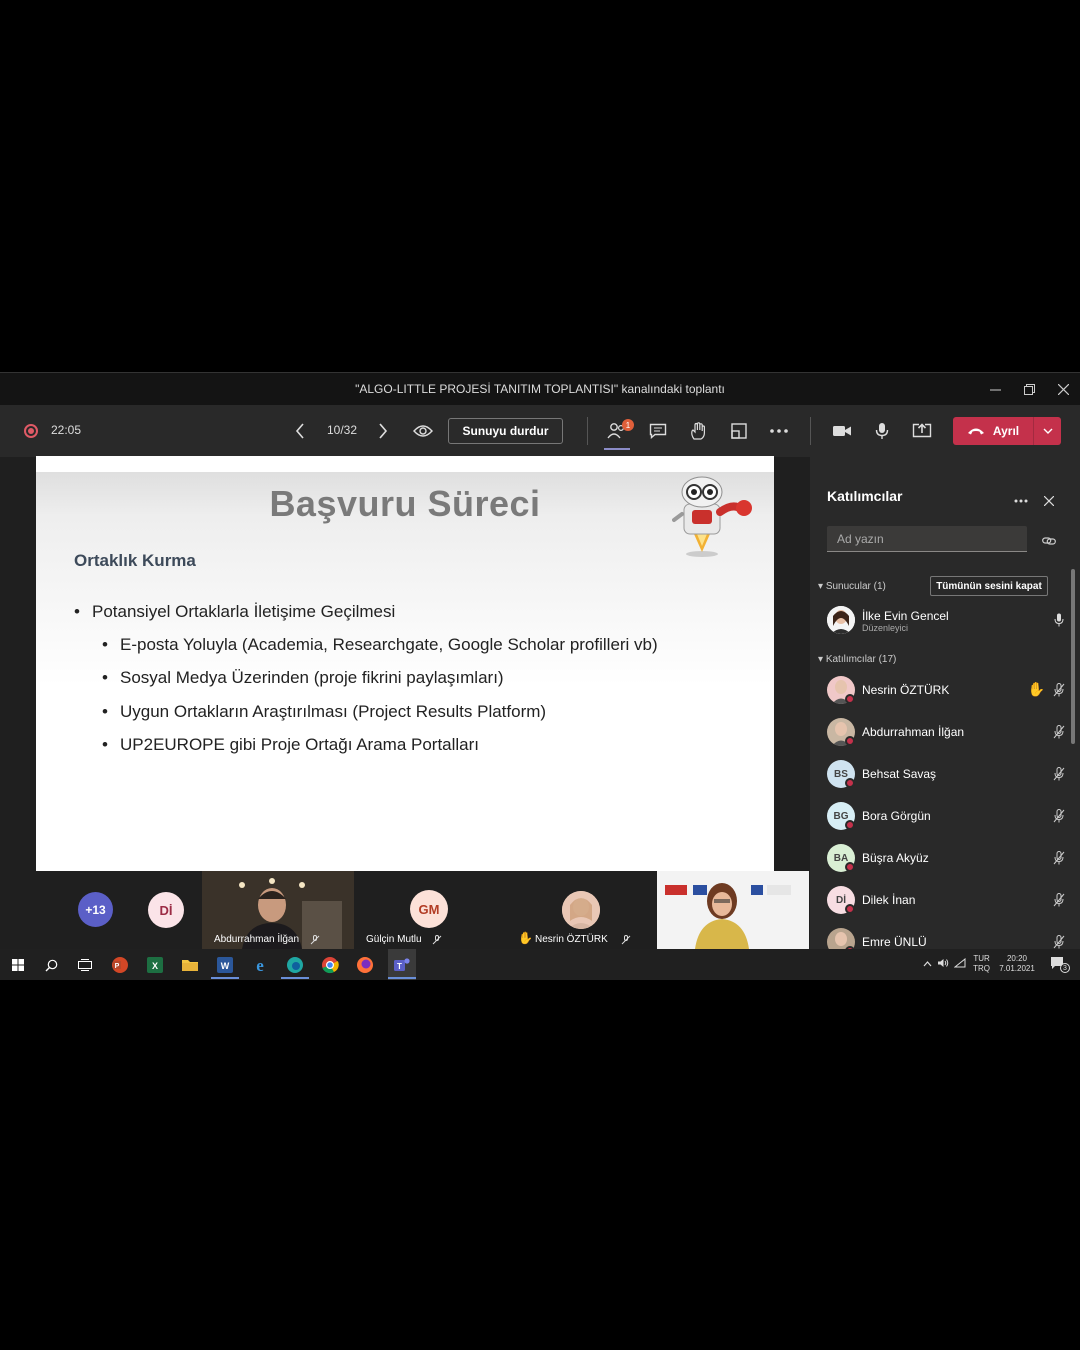 This screenshot has width=1080, height=1350. What do you see at coordinates (733, 910) in the screenshot?
I see `video-tile-presenter` at bounding box center [733, 910].